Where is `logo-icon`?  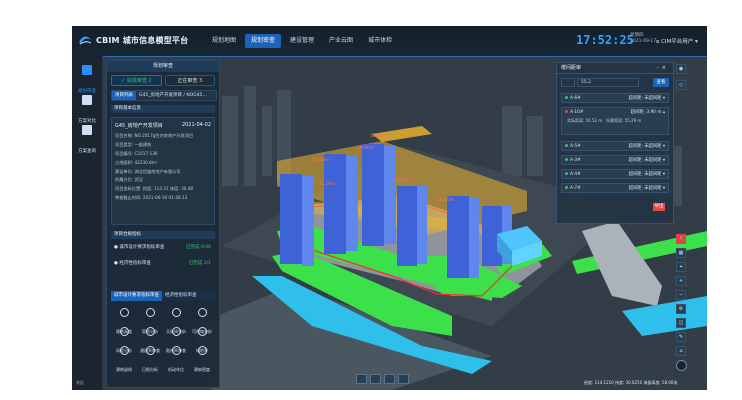
logo-icon is located at coordinates (85, 40).